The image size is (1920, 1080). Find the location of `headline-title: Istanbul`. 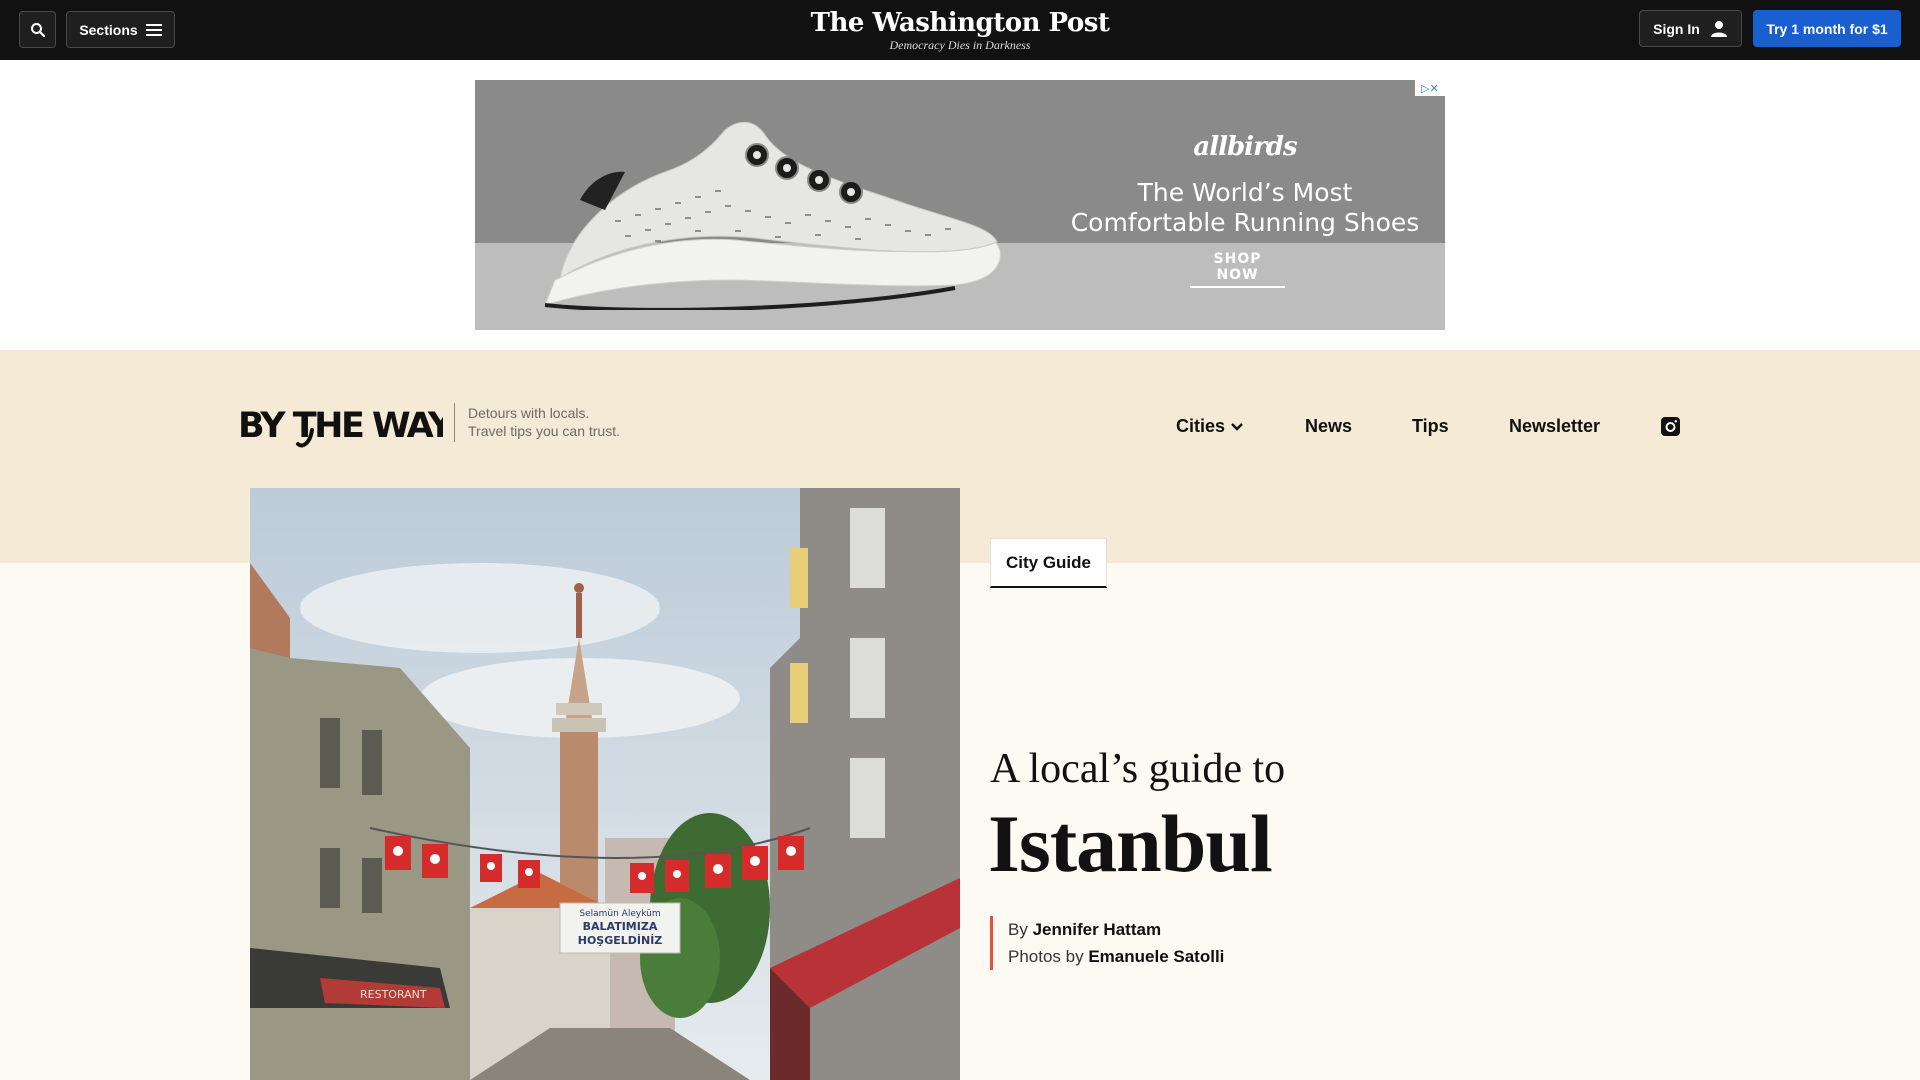

headline-title: Istanbul is located at coordinates (1130, 843).